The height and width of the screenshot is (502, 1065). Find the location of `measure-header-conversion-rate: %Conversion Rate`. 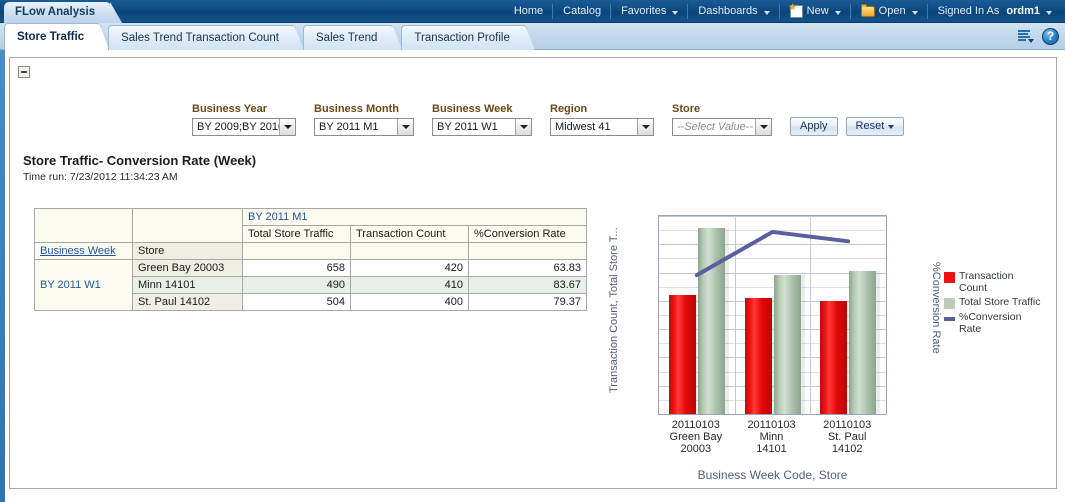

measure-header-conversion-rate: %Conversion Rate is located at coordinates (527, 234).